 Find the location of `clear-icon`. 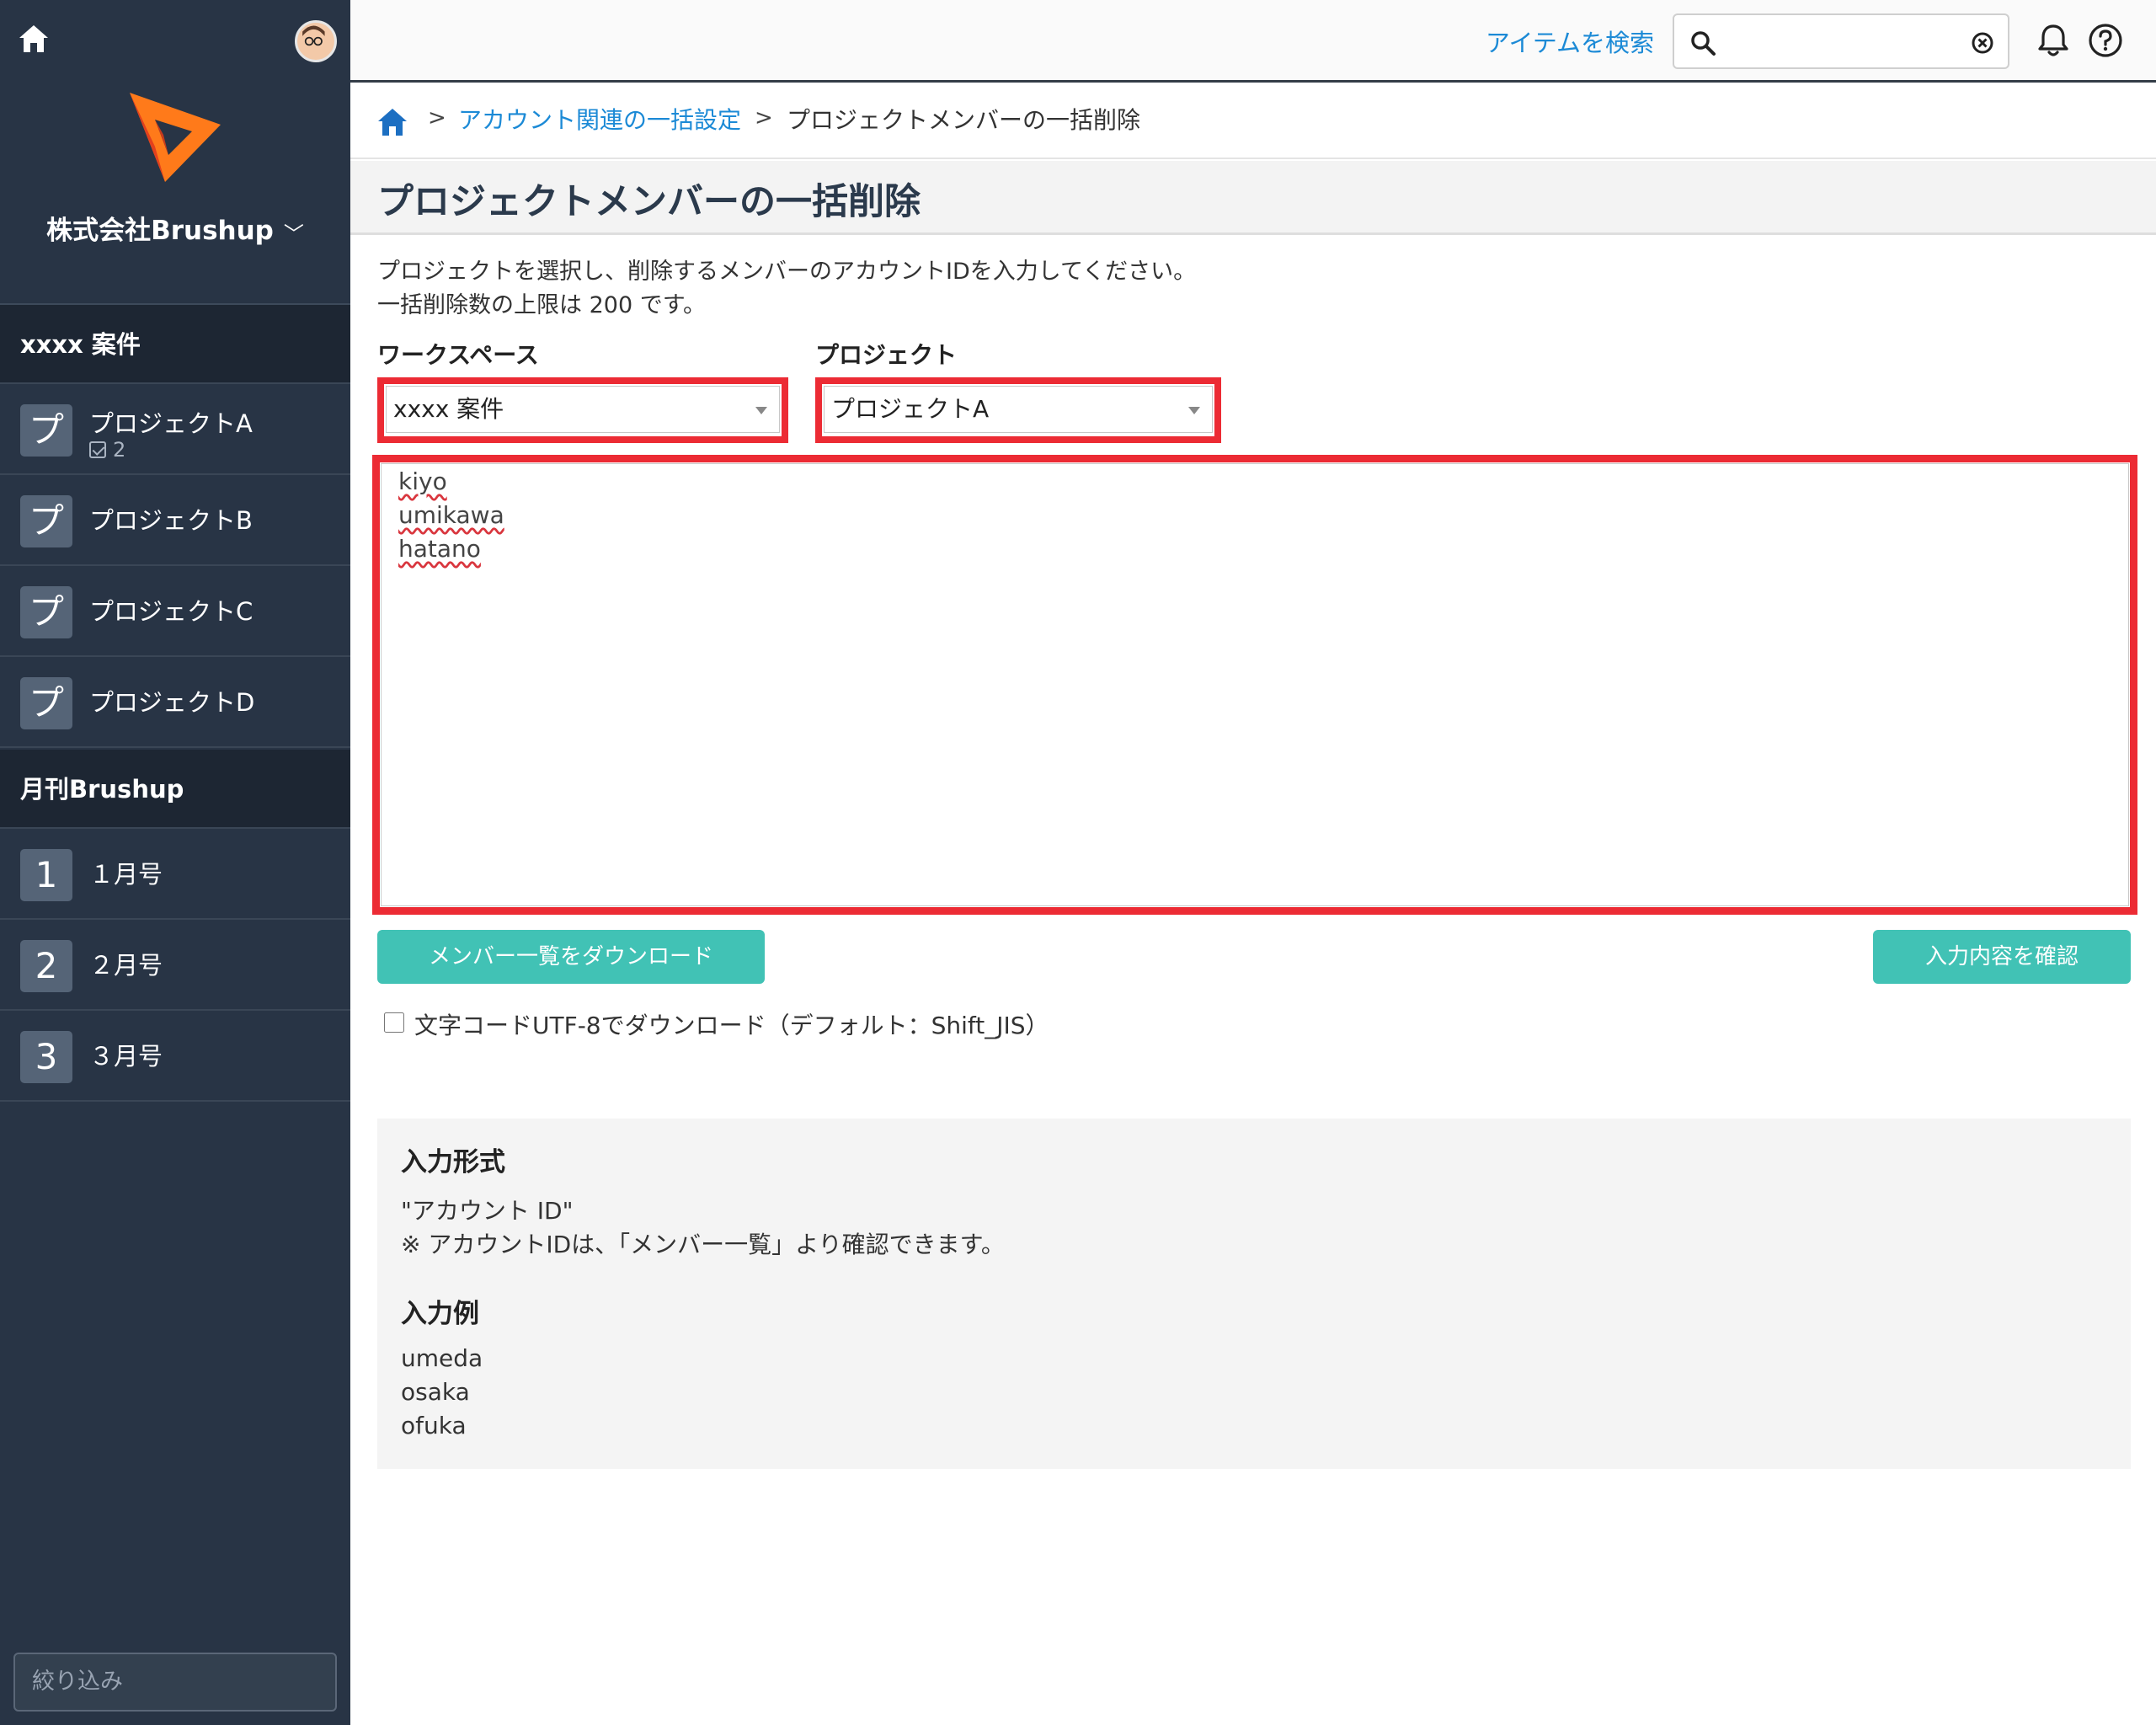

clear-icon is located at coordinates (1982, 43).